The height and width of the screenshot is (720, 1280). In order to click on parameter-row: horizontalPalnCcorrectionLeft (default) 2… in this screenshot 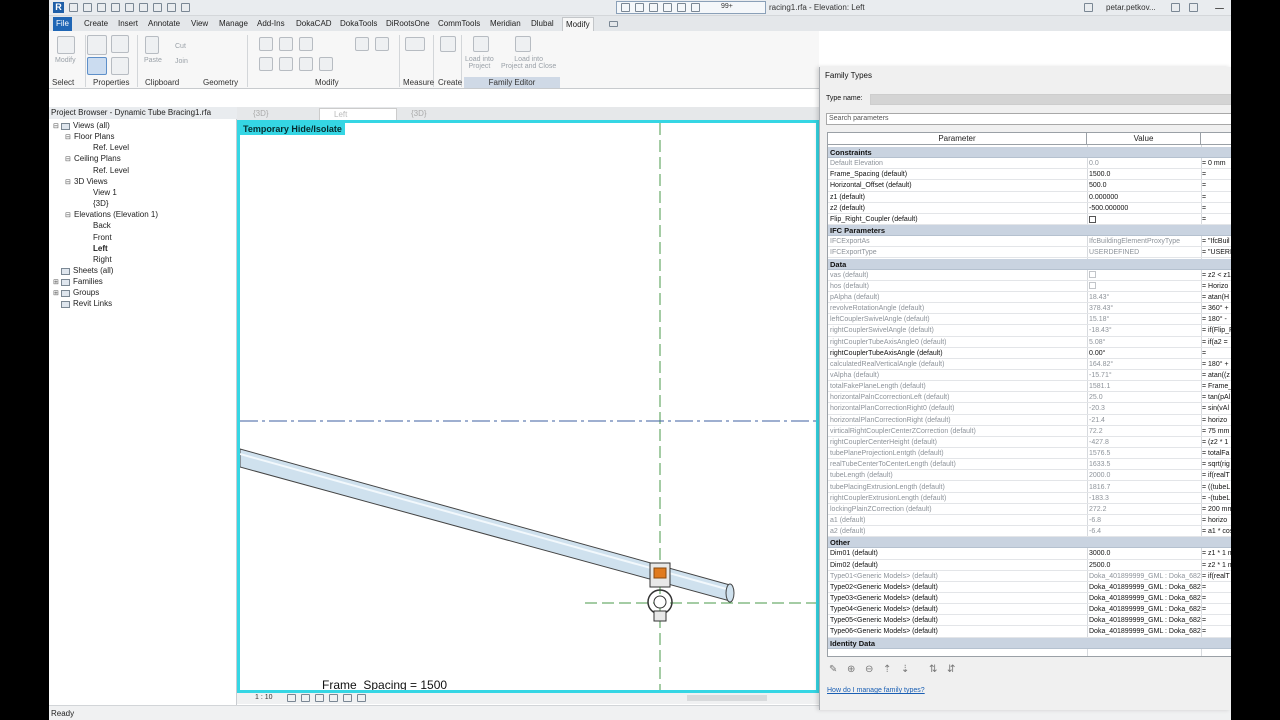, I will do `click(1029, 398)`.